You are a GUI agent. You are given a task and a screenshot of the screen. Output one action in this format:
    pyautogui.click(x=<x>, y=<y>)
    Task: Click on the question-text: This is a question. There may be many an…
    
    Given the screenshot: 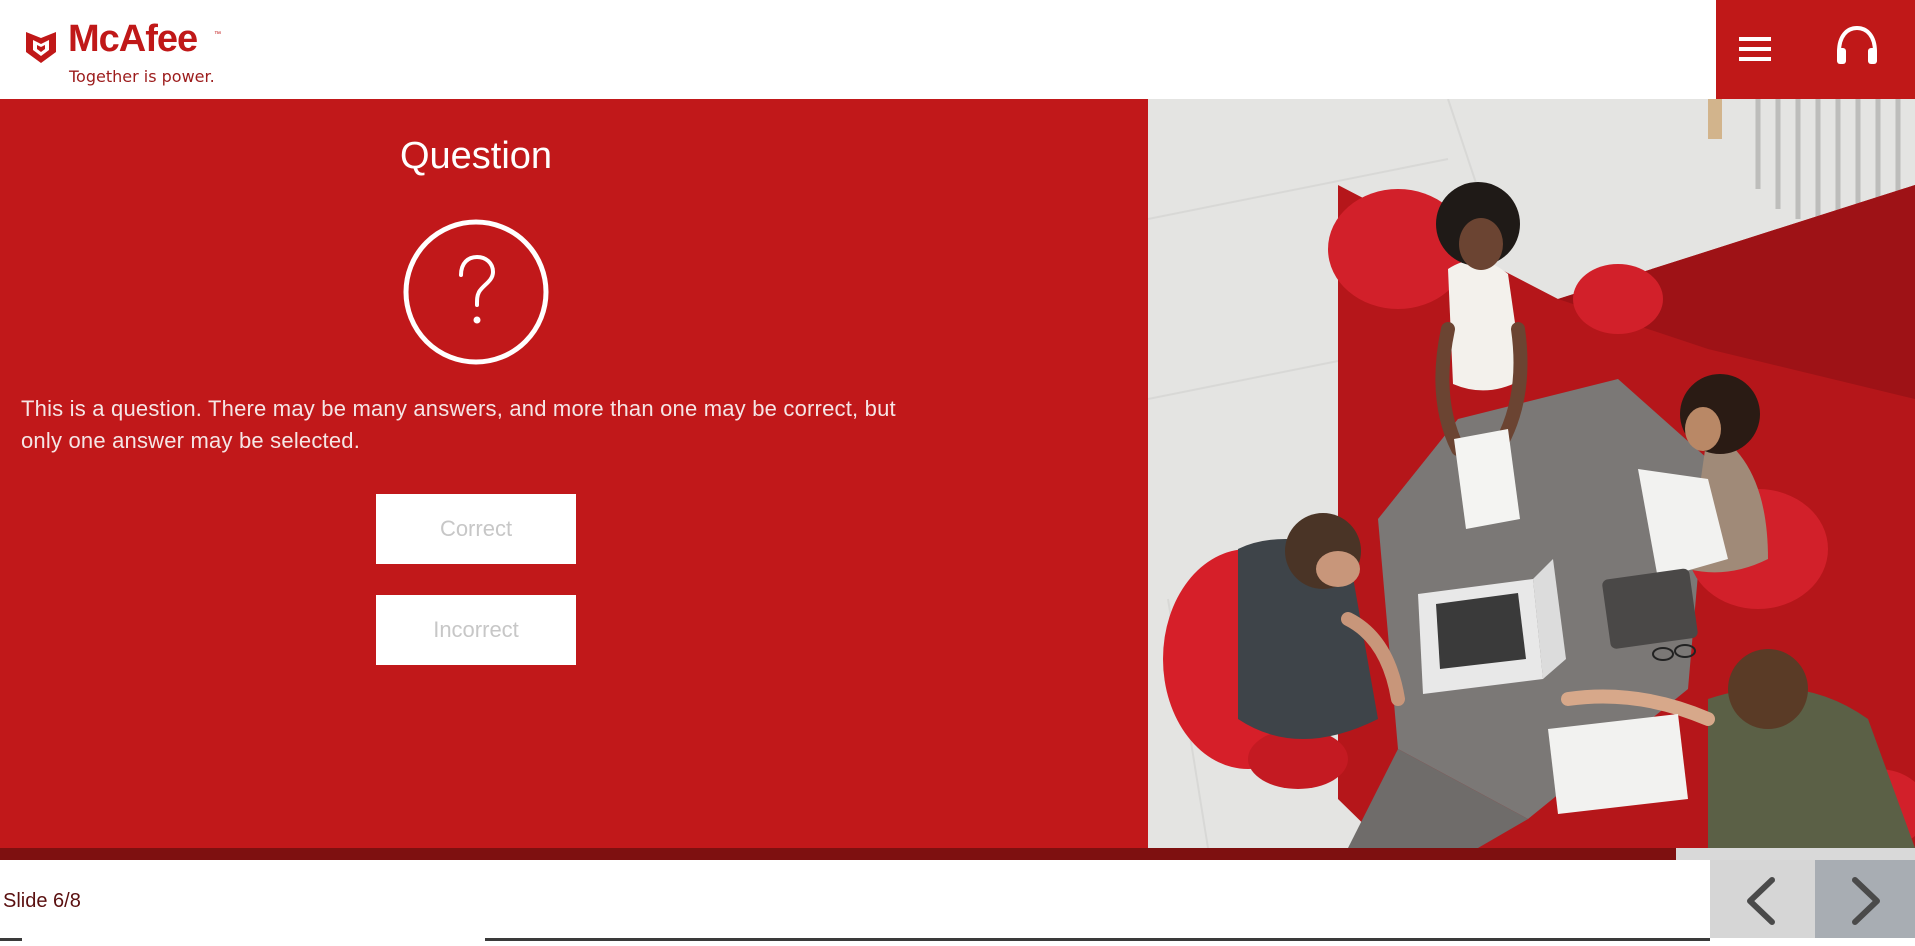 What is the action you would take?
    pyautogui.click(x=458, y=424)
    